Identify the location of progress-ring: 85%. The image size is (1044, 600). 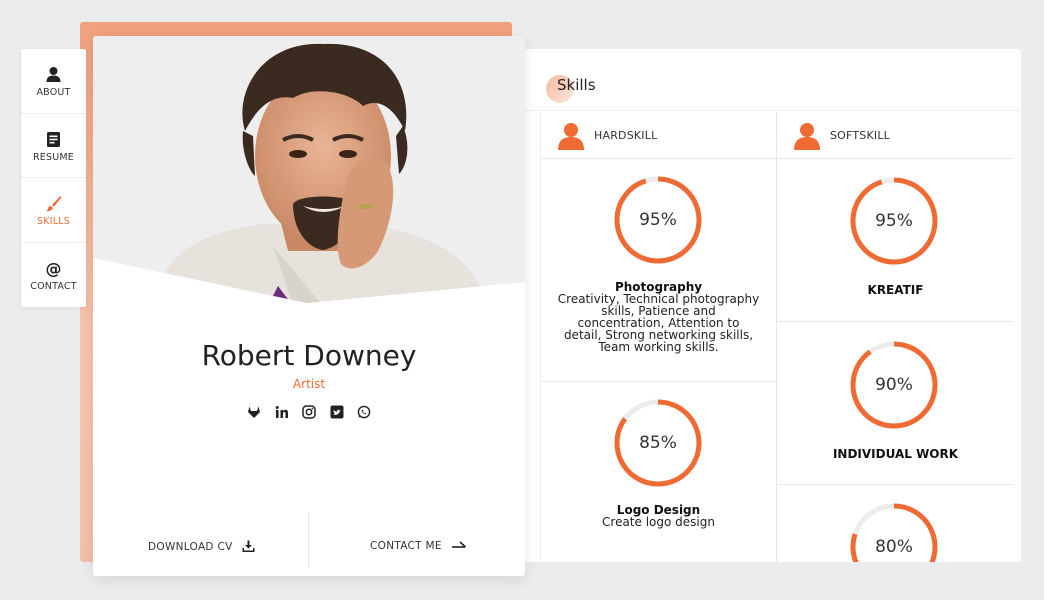
(658, 443).